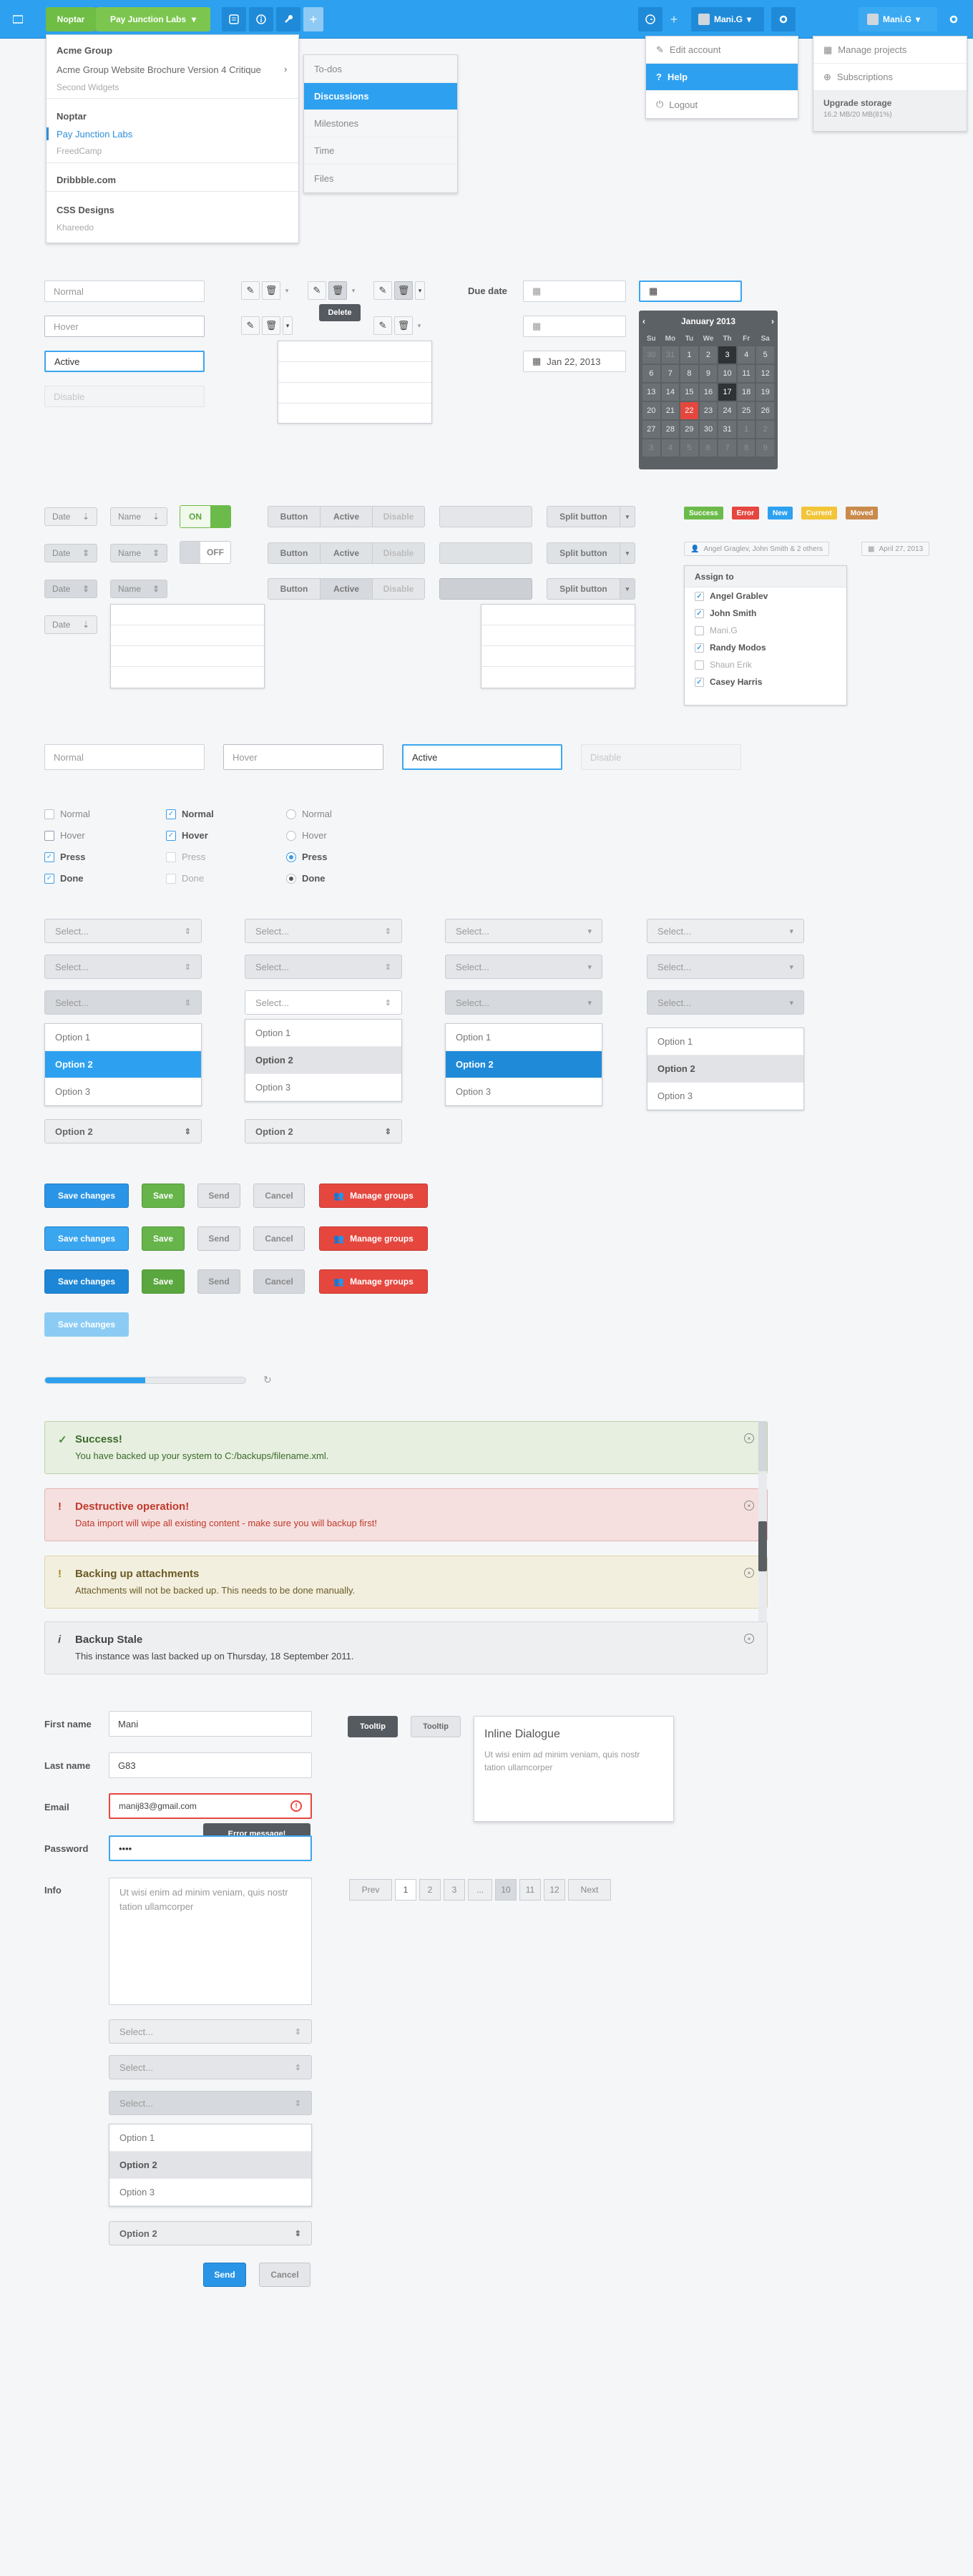 This screenshot has height=2576, width=973. Describe the element at coordinates (125, 757) in the screenshot. I see `wide-input-normal: Normal` at that location.